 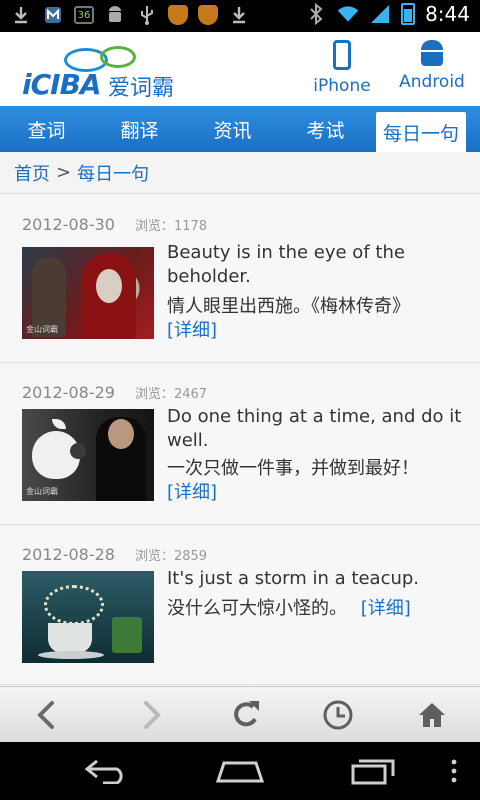 What do you see at coordinates (338, 715) in the screenshot?
I see `history-icon` at bounding box center [338, 715].